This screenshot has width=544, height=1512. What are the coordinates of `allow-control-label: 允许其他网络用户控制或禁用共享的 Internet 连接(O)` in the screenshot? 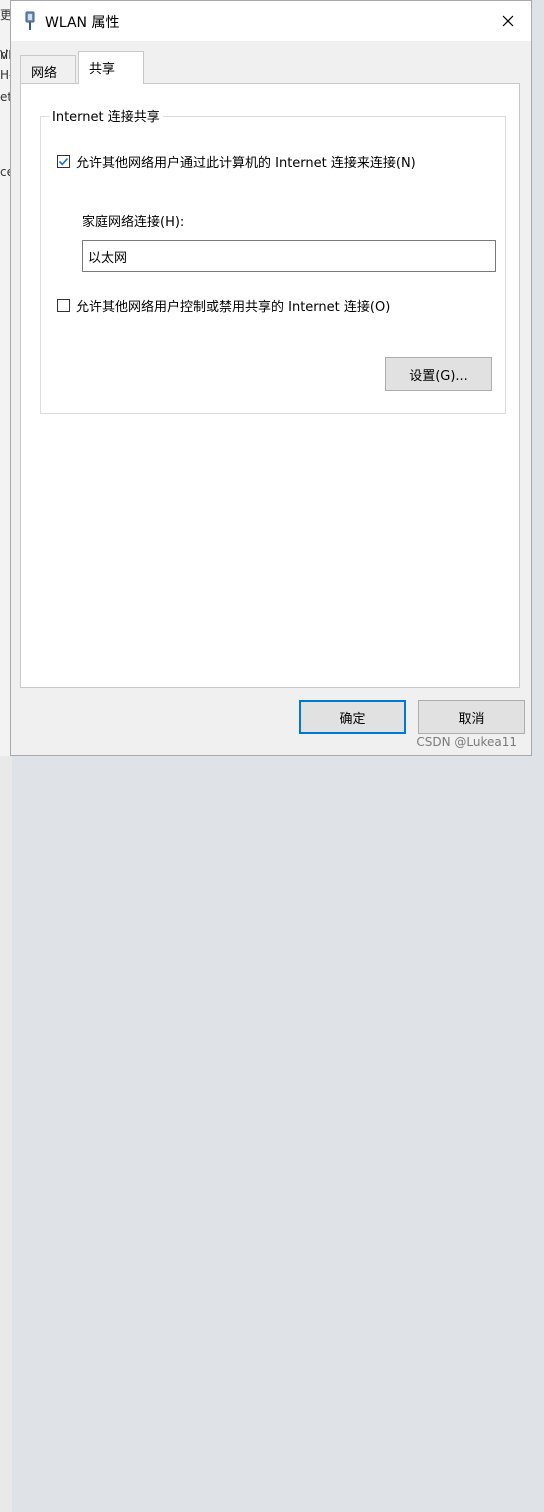 It's located at (233, 305).